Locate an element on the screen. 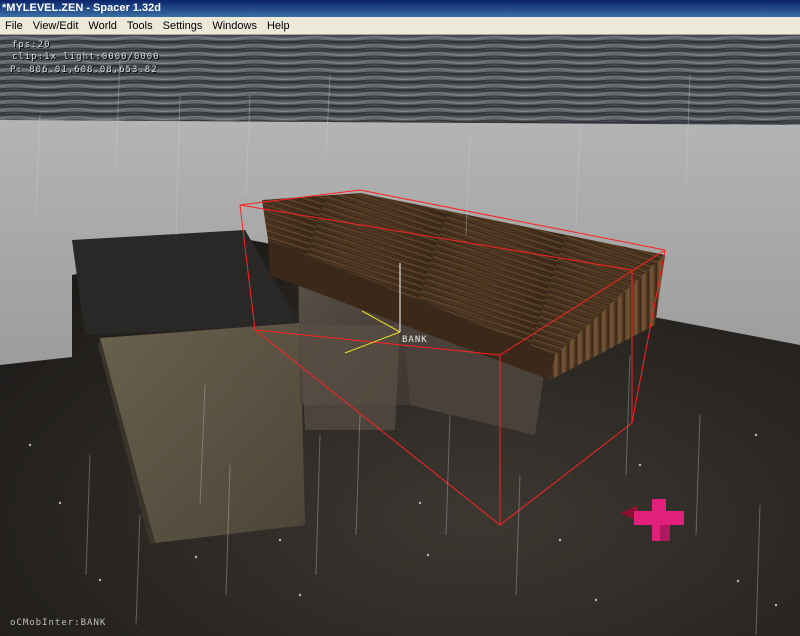 The width and height of the screenshot is (800, 636). menu-world: World is located at coordinates (102, 26).